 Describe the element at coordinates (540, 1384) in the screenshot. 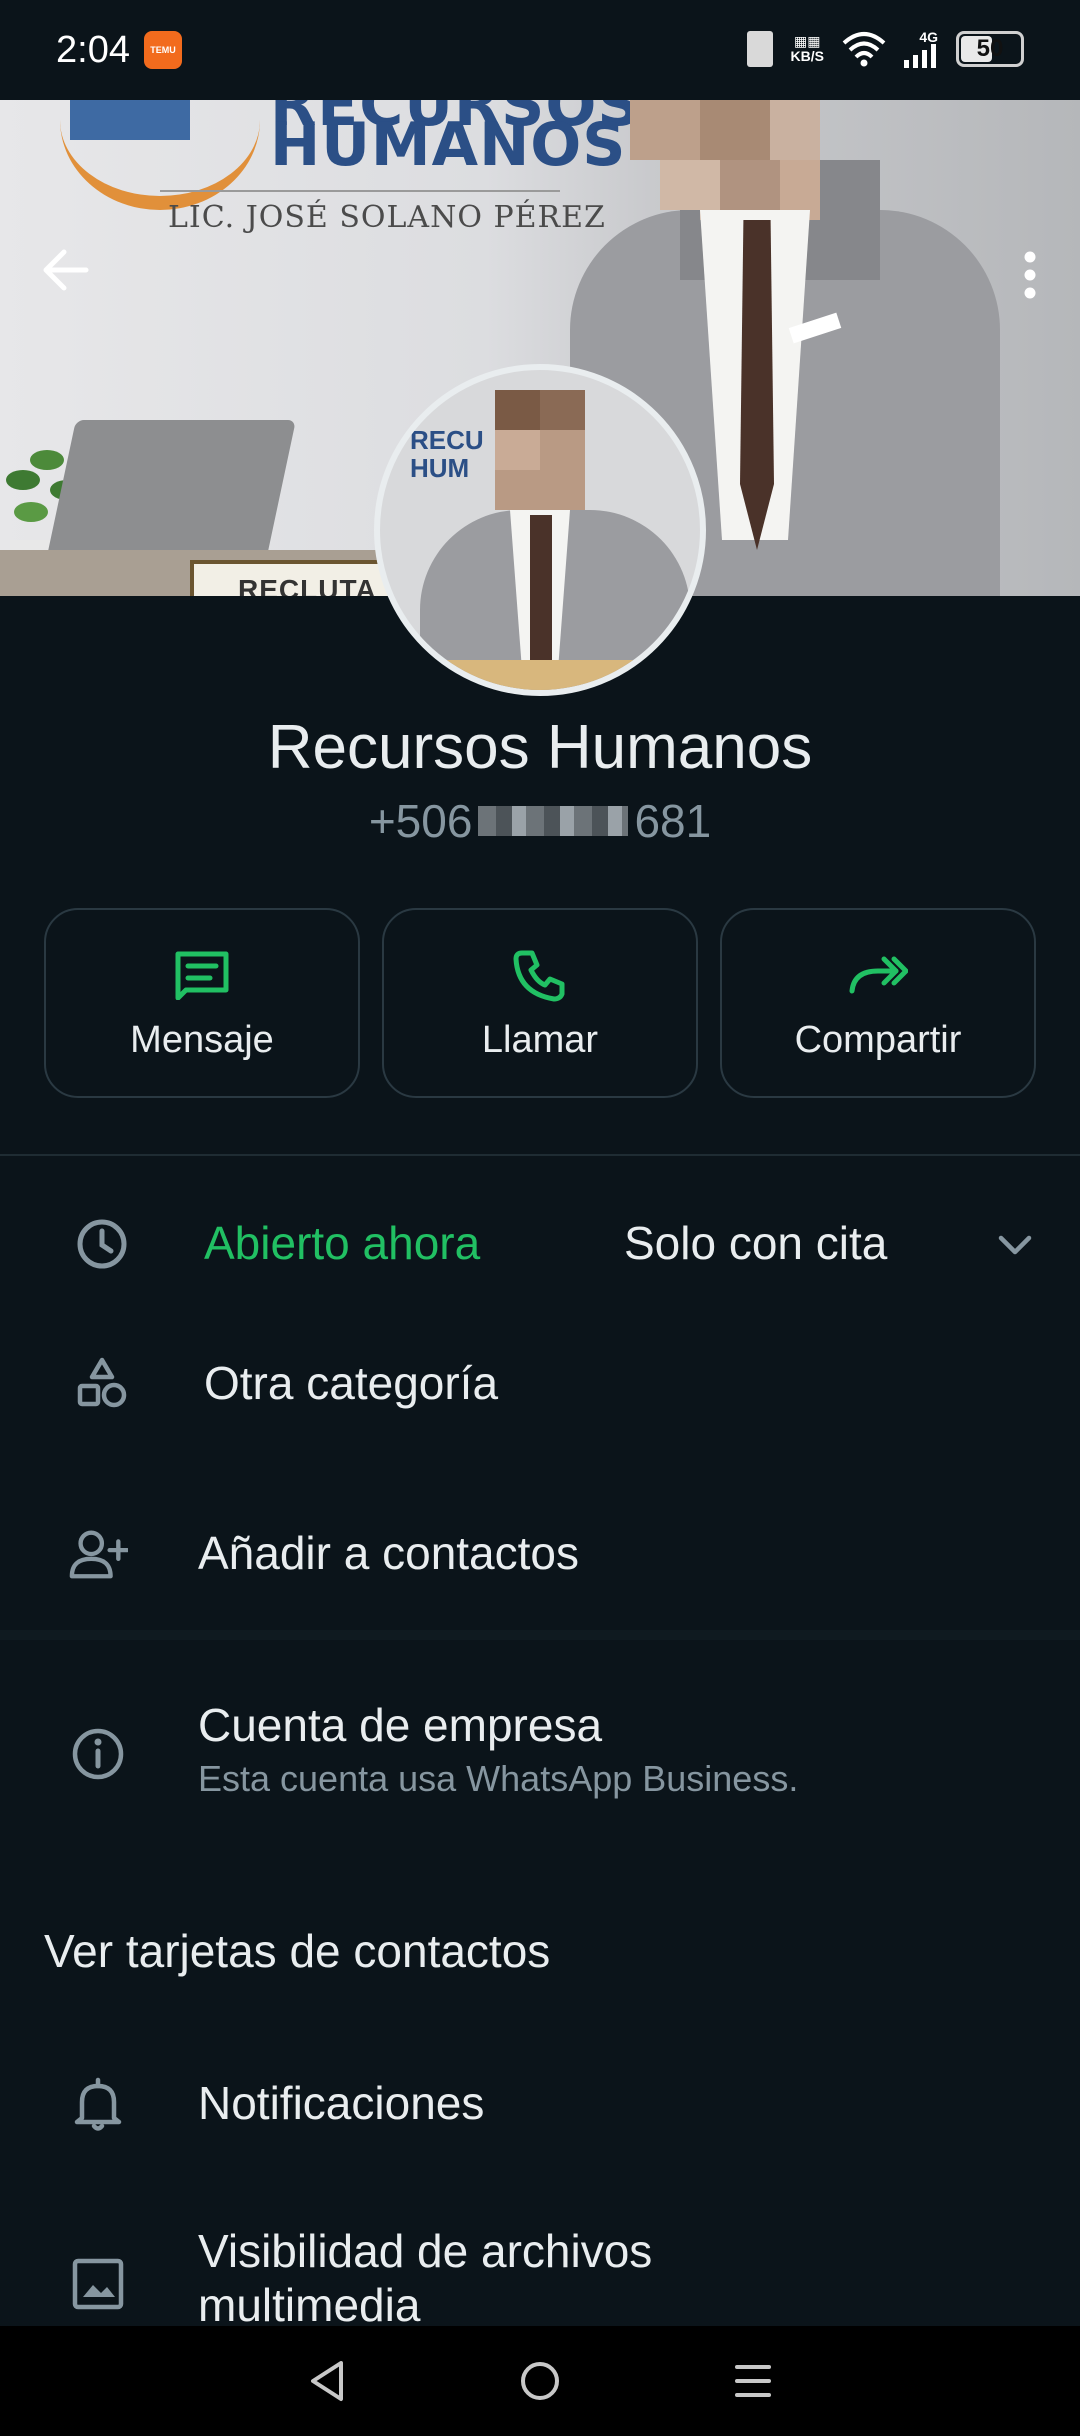

I see `category-row: Otra categoría` at that location.